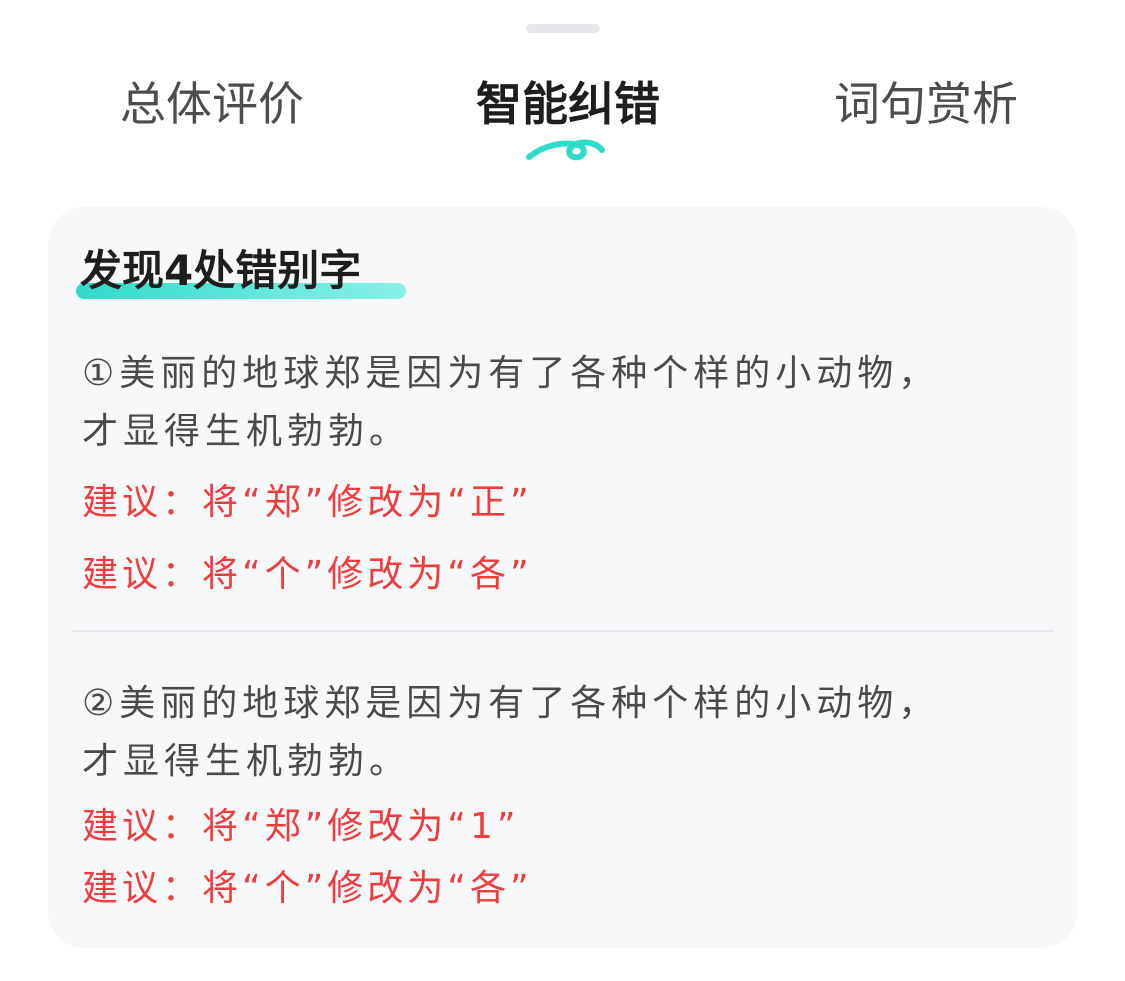 This screenshot has height=981, width=1125. What do you see at coordinates (511, 732) in the screenshot?
I see `original-sentence: ②美丽的地球郑是因为有了各种个样的小动物，才显得生机勃勃。` at bounding box center [511, 732].